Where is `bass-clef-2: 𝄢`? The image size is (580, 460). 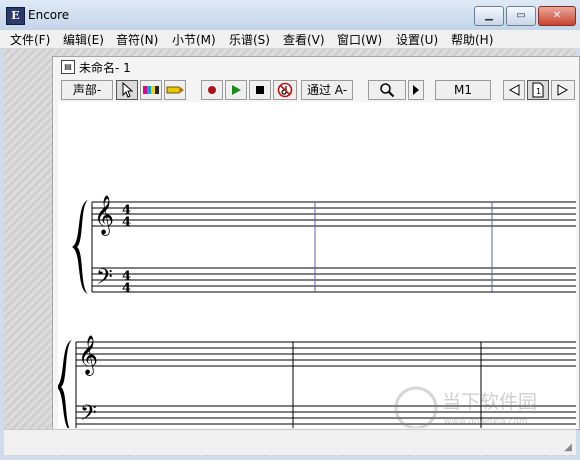
bass-clef-2: 𝄢 is located at coordinates (88, 414).